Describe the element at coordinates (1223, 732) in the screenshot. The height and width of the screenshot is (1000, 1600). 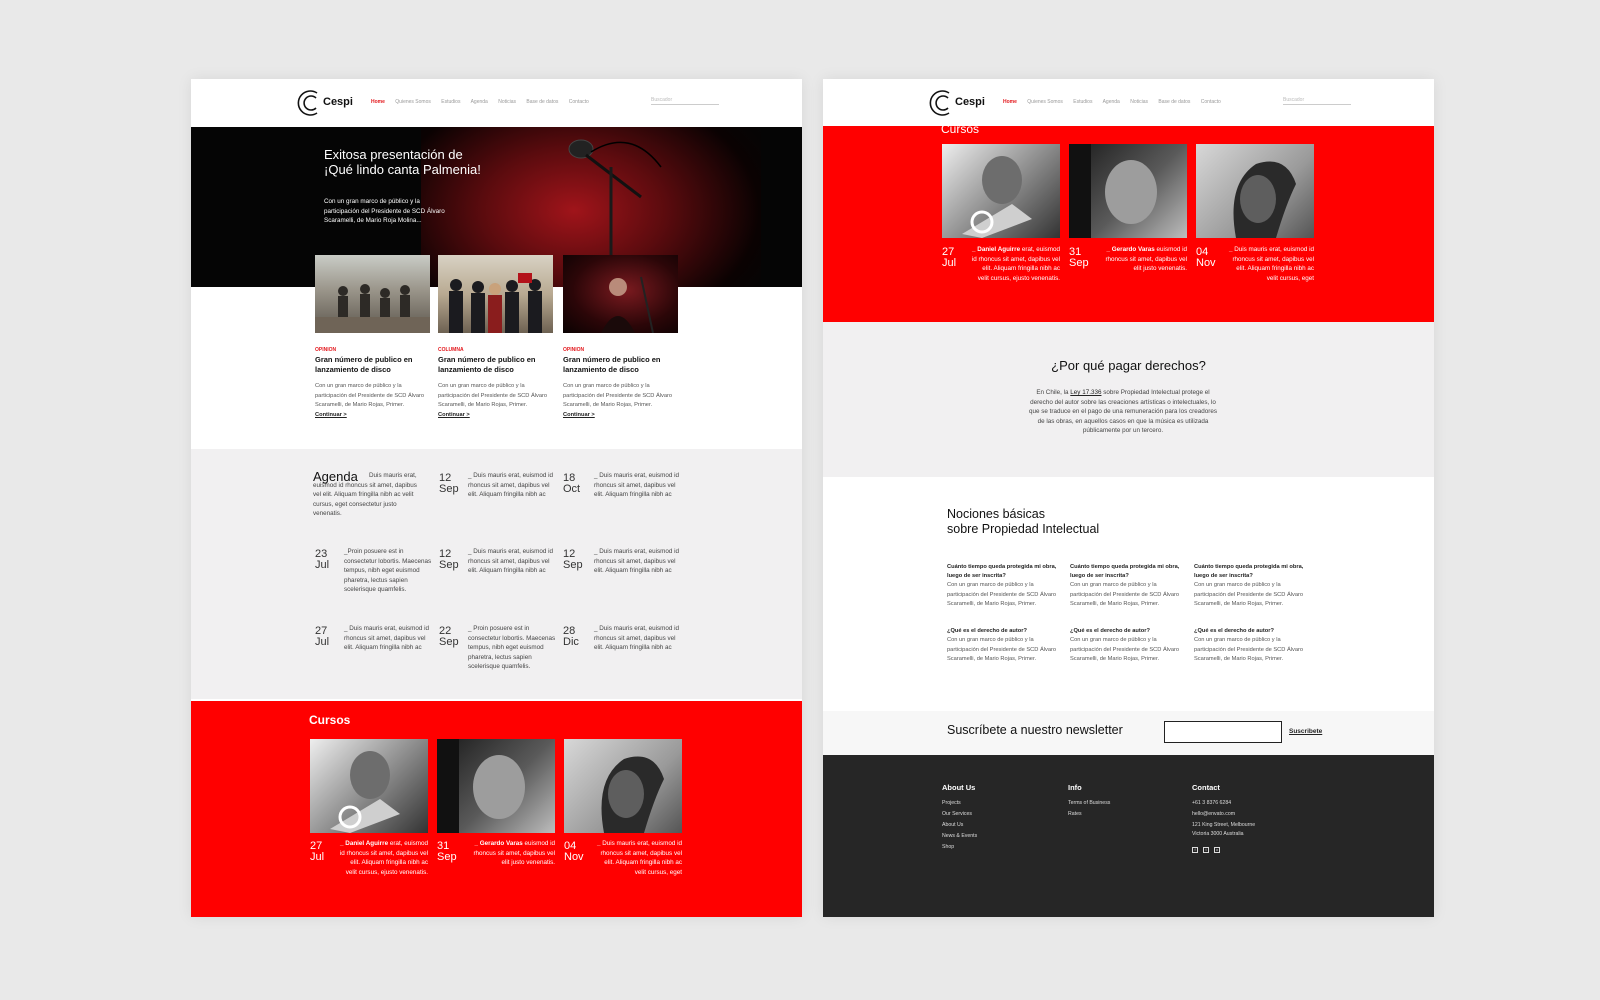
I see `newsletter-email-input` at that location.